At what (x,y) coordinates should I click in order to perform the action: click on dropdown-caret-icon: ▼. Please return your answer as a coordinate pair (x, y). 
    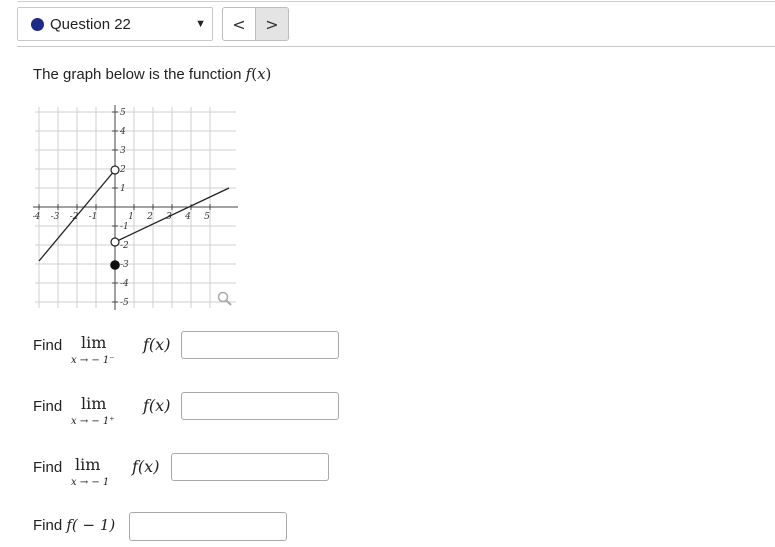
    Looking at the image, I should click on (200, 24).